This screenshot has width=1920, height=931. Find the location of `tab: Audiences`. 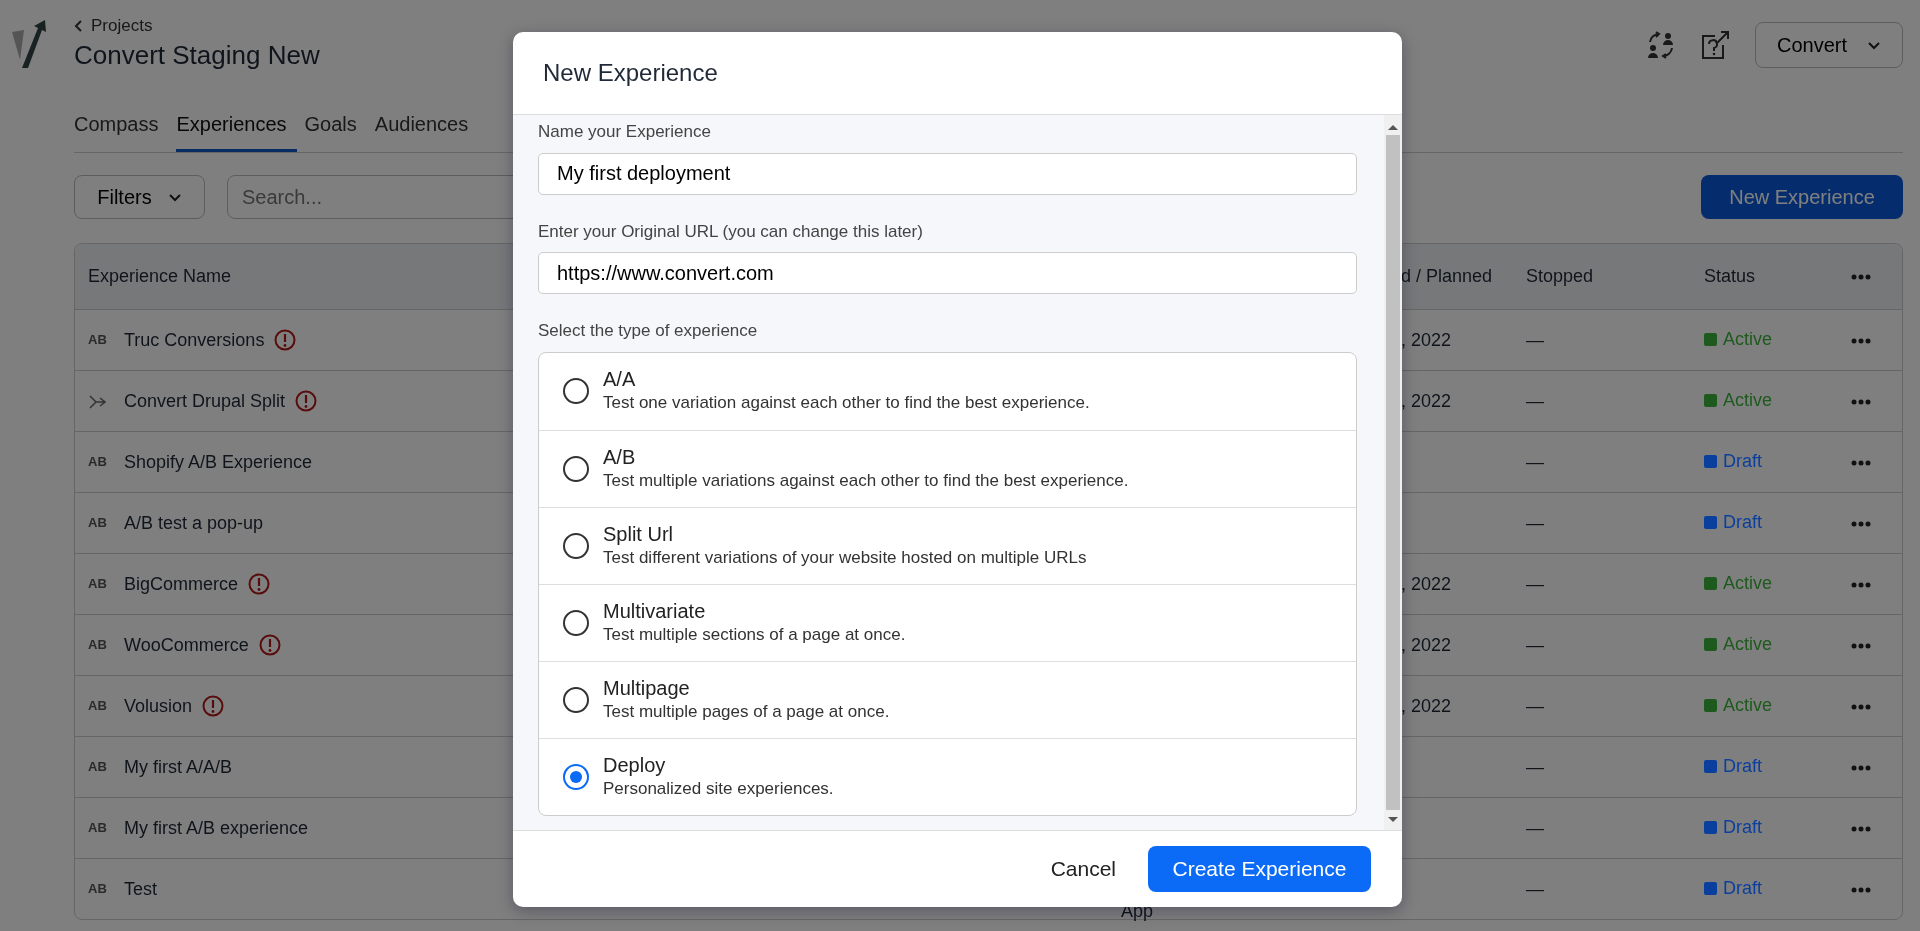

tab: Audiences is located at coordinates (426, 130).